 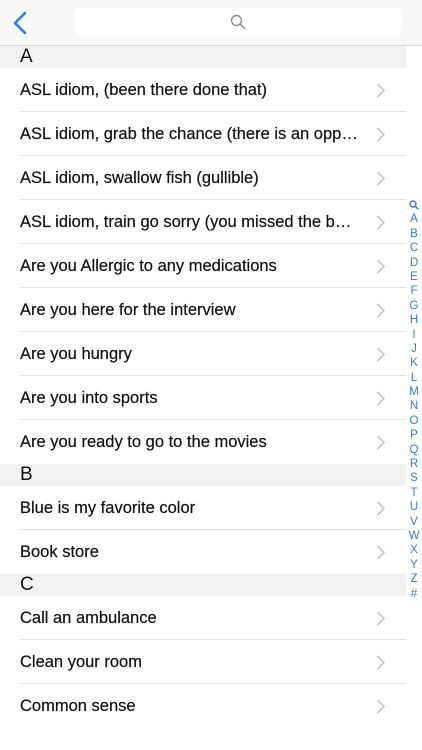 What do you see at coordinates (413, 493) in the screenshot?
I see `index-letter: T` at bounding box center [413, 493].